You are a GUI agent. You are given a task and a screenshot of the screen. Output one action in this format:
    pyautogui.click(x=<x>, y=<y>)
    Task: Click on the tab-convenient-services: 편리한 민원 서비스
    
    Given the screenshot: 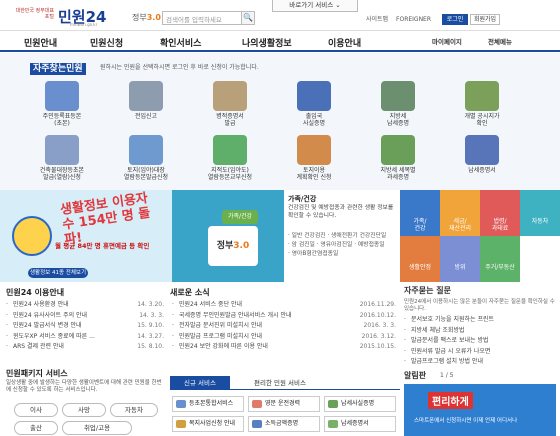 What is the action you would take?
    pyautogui.click(x=280, y=383)
    